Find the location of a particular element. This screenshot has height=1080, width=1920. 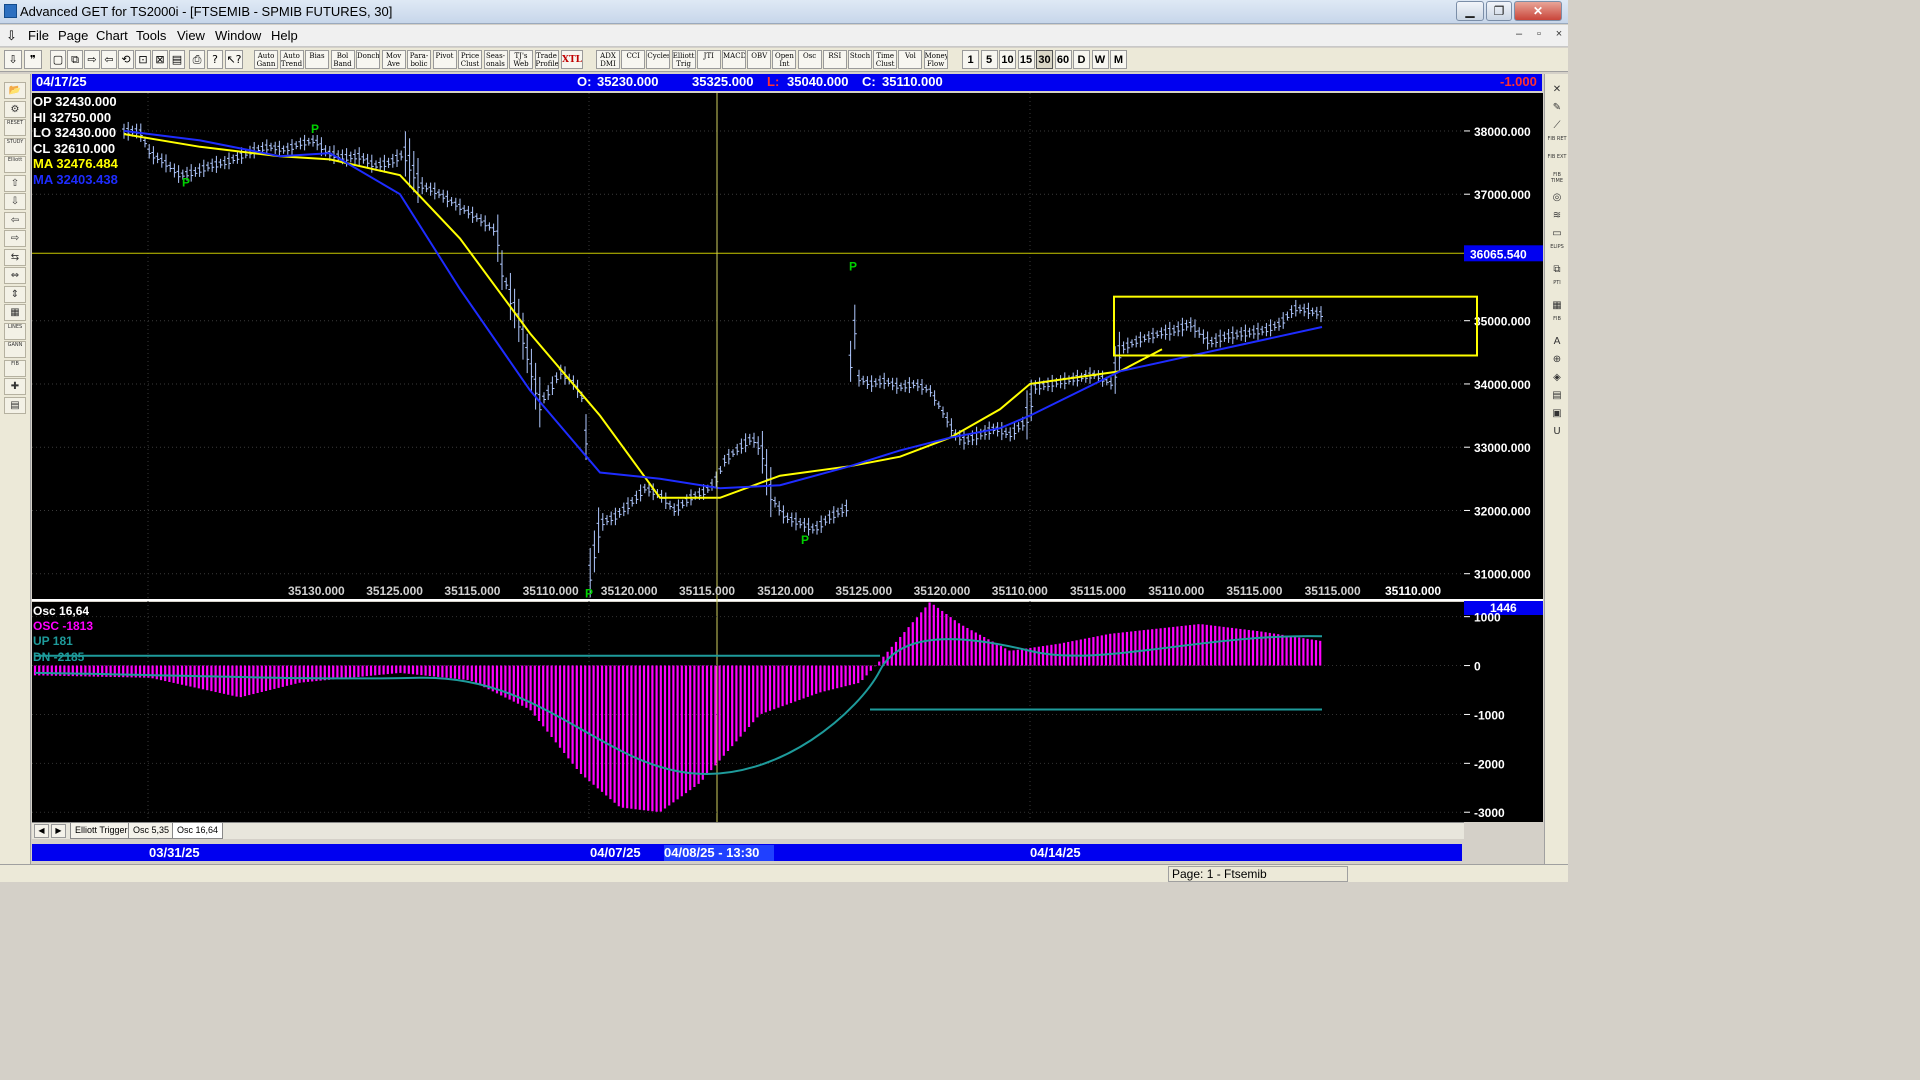

time-cursor-label: 04/08/25 - 13:30 is located at coordinates (719, 853).